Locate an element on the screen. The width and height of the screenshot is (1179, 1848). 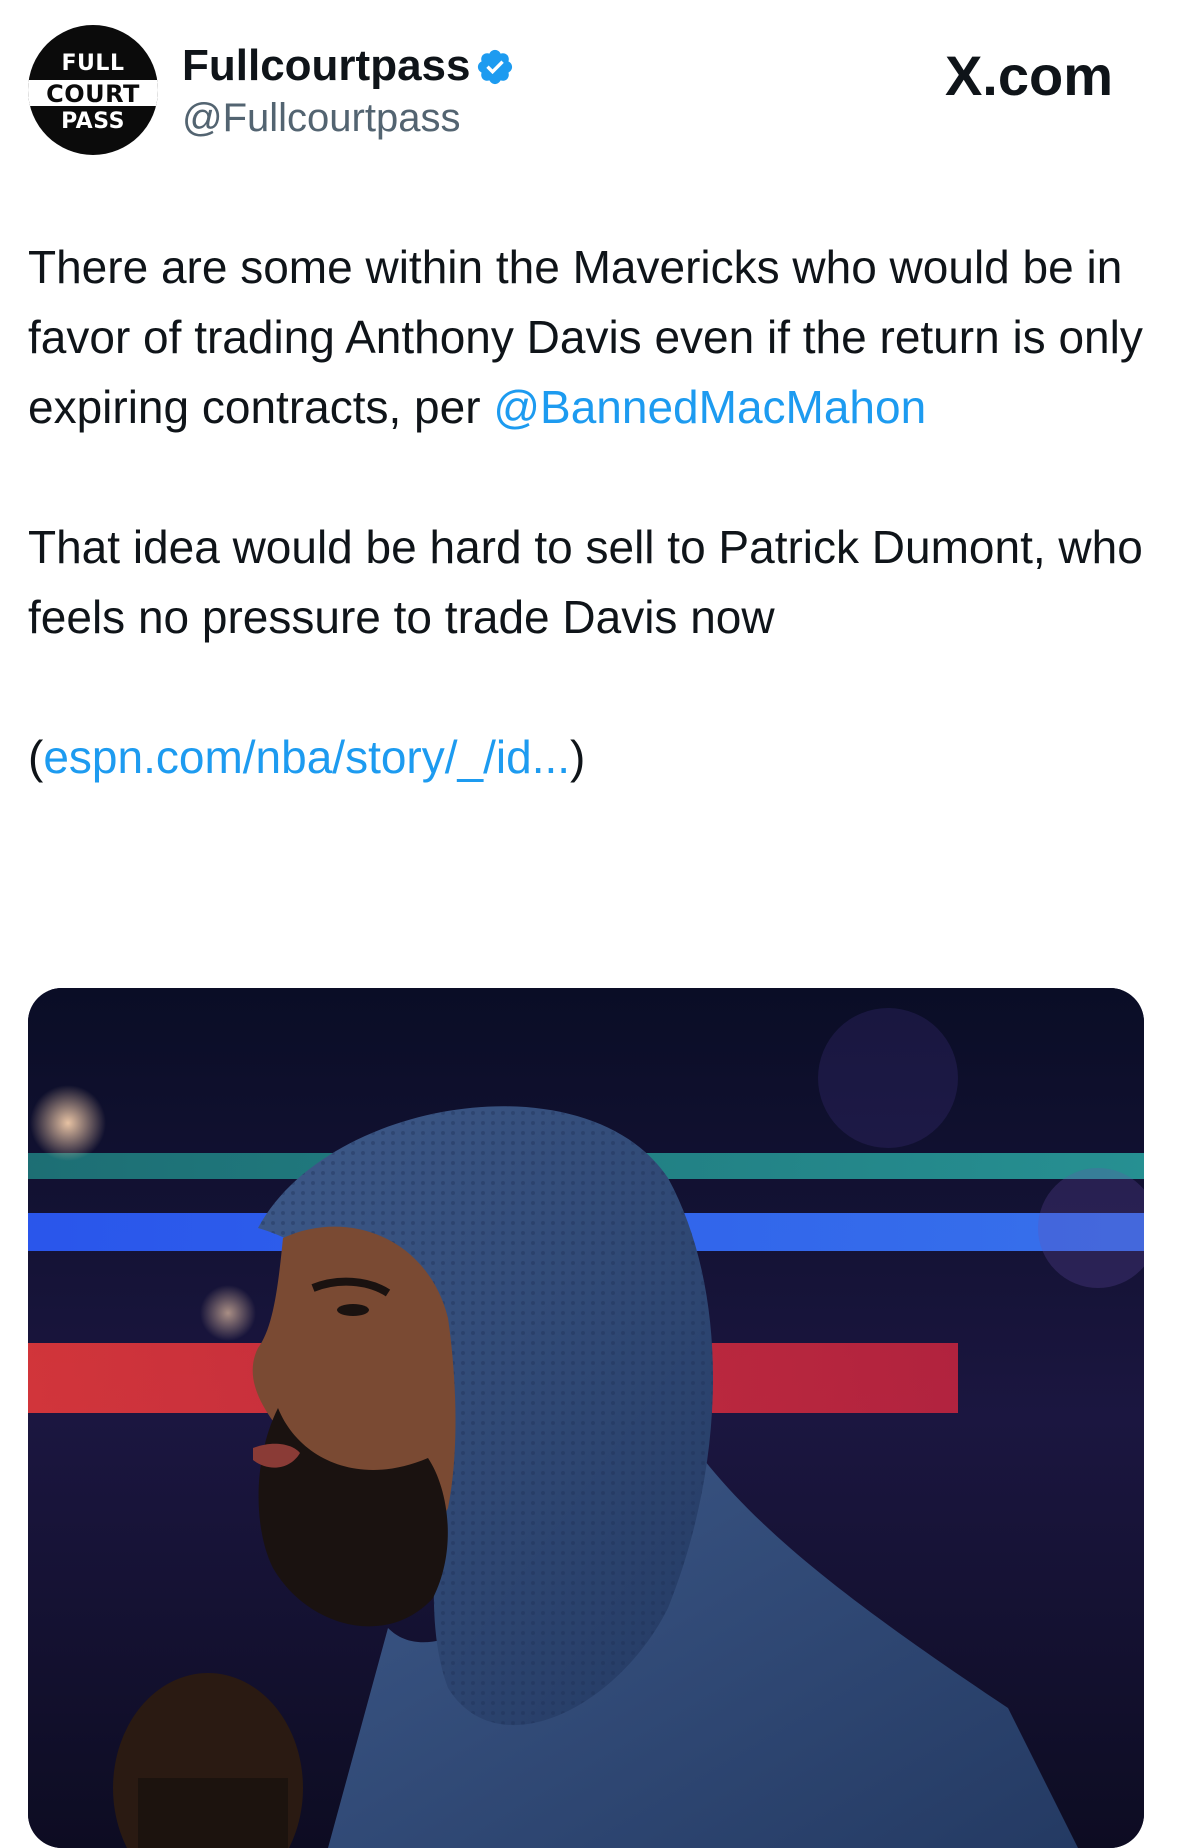
avatar-logo-line-2: COURT is located at coordinates (93, 94).